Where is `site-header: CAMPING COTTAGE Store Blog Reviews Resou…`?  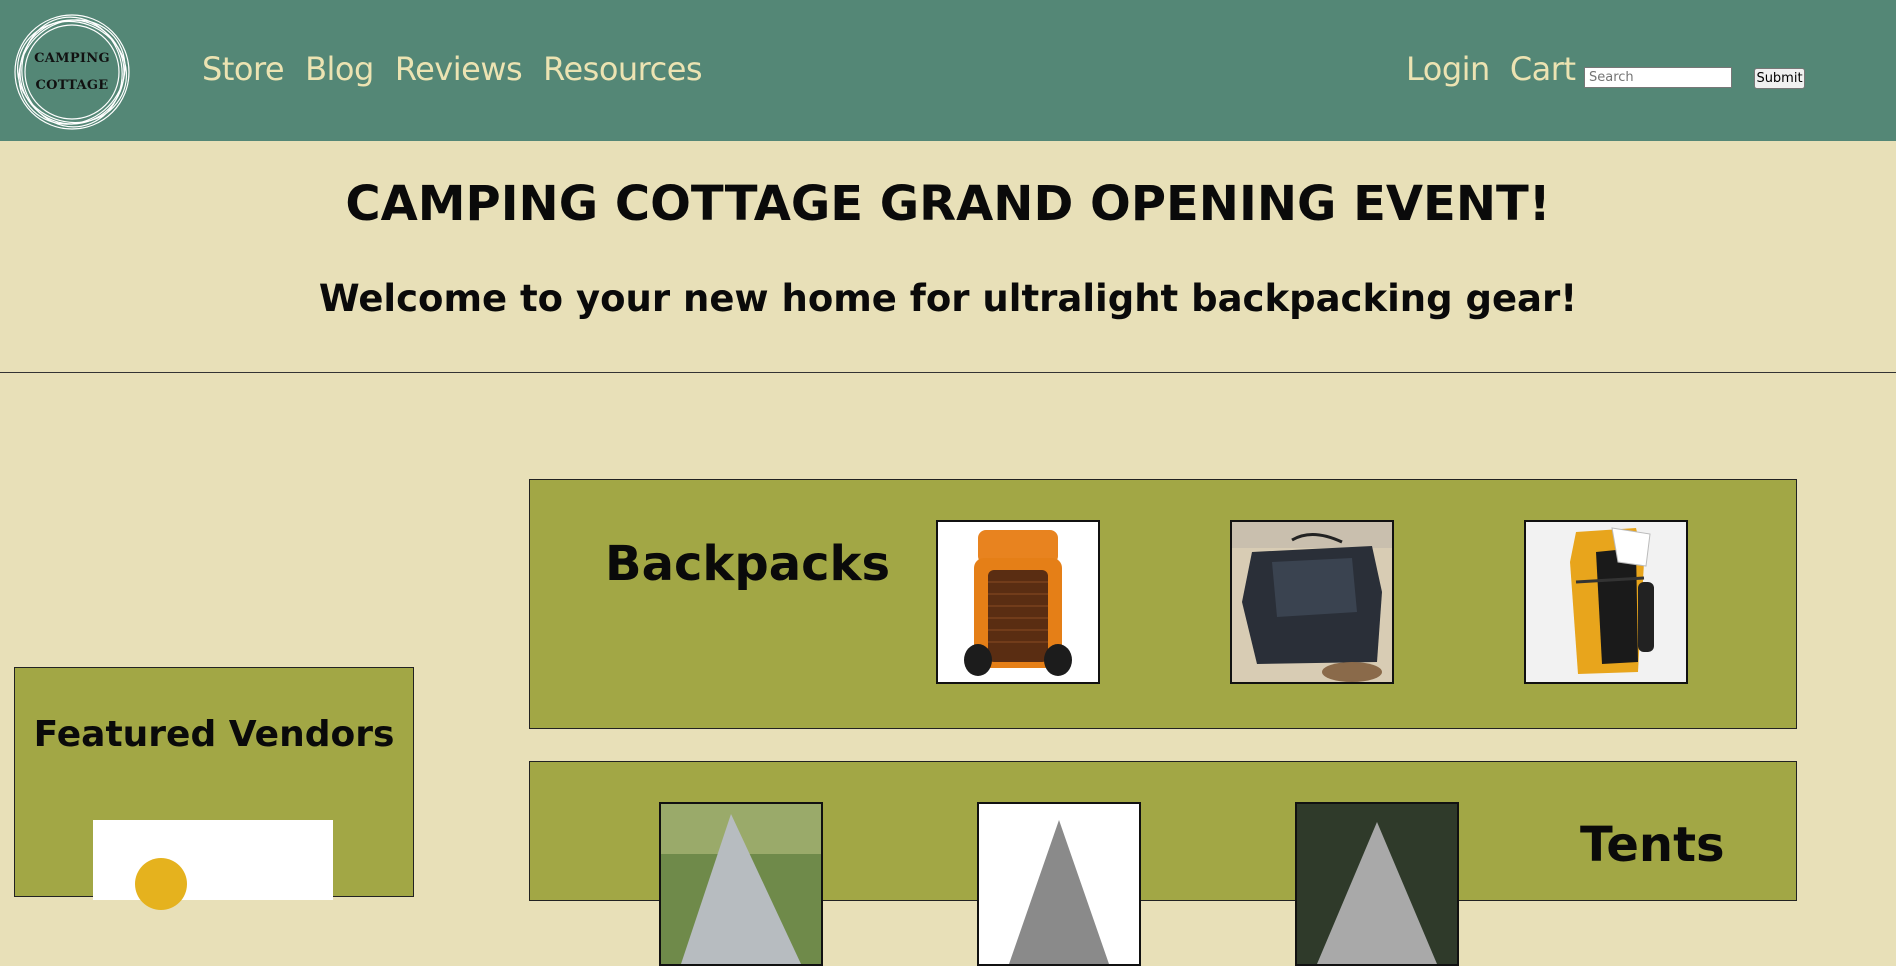 site-header: CAMPING COTTAGE Store Blog Reviews Resou… is located at coordinates (948, 70).